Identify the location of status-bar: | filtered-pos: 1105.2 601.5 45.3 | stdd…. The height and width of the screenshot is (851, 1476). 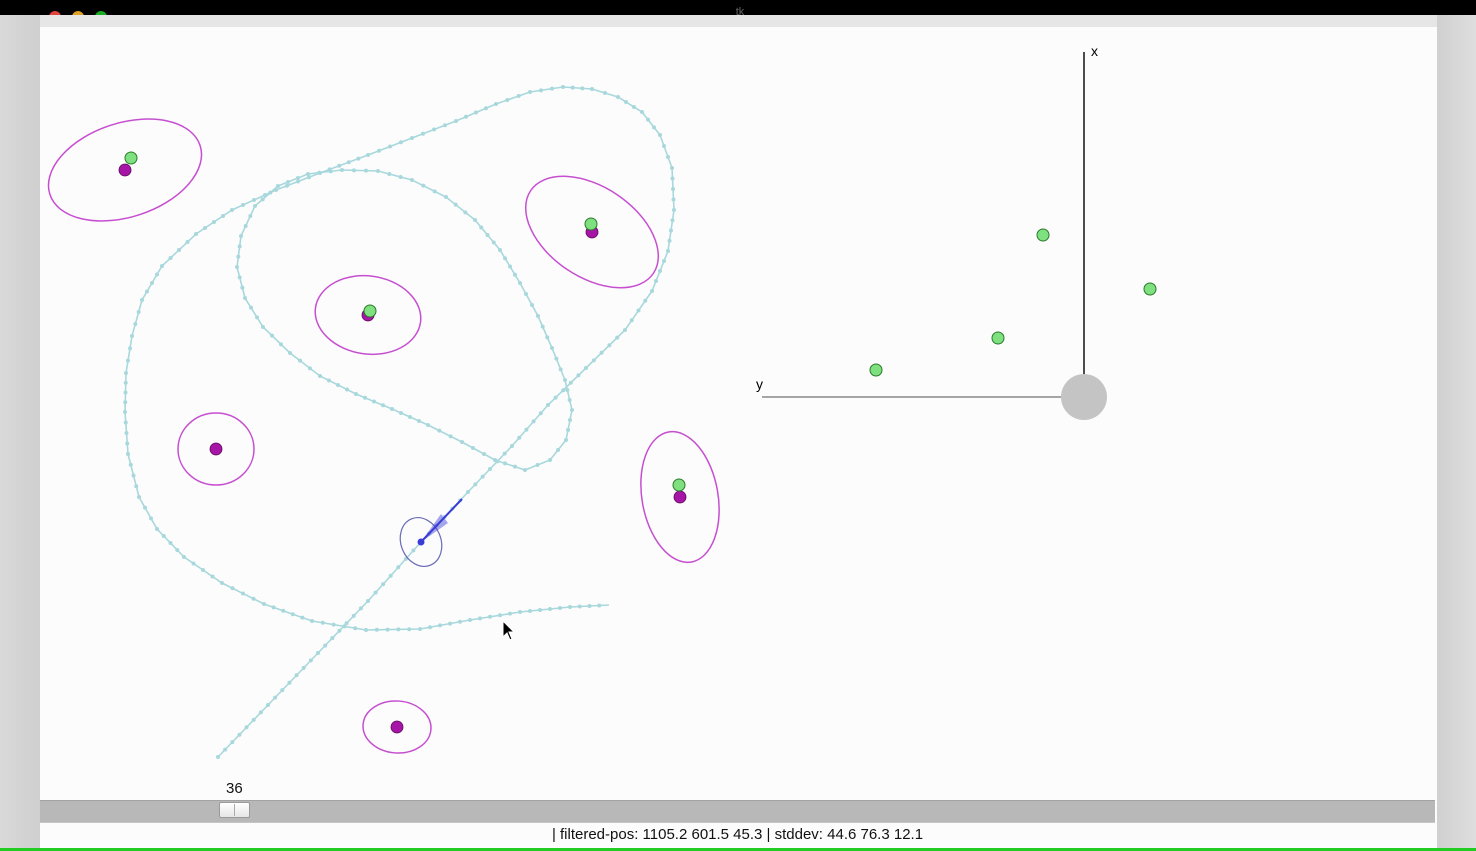
(737, 834).